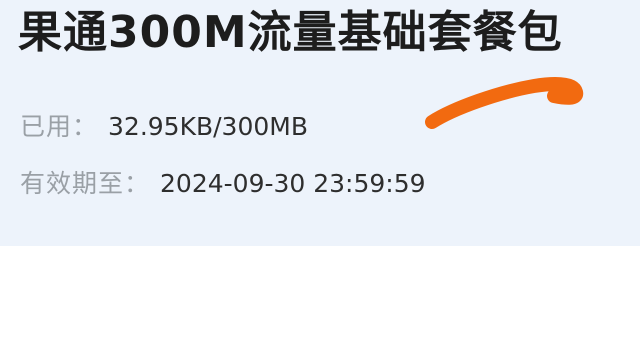 Image resolution: width=640 pixels, height=360 pixels. What do you see at coordinates (208, 126) in the screenshot?
I see `used-value: 32.95KB/300MB` at bounding box center [208, 126].